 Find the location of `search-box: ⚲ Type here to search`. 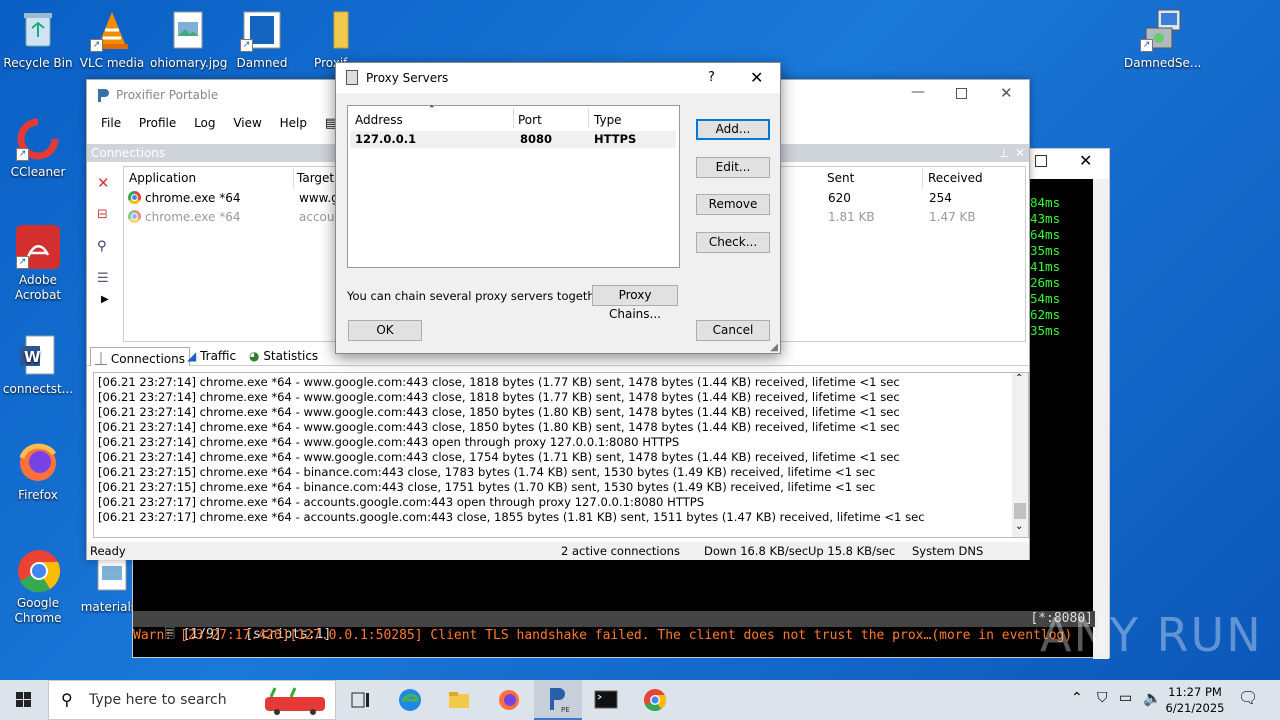

search-box: ⚲ Type here to search is located at coordinates (192, 700).